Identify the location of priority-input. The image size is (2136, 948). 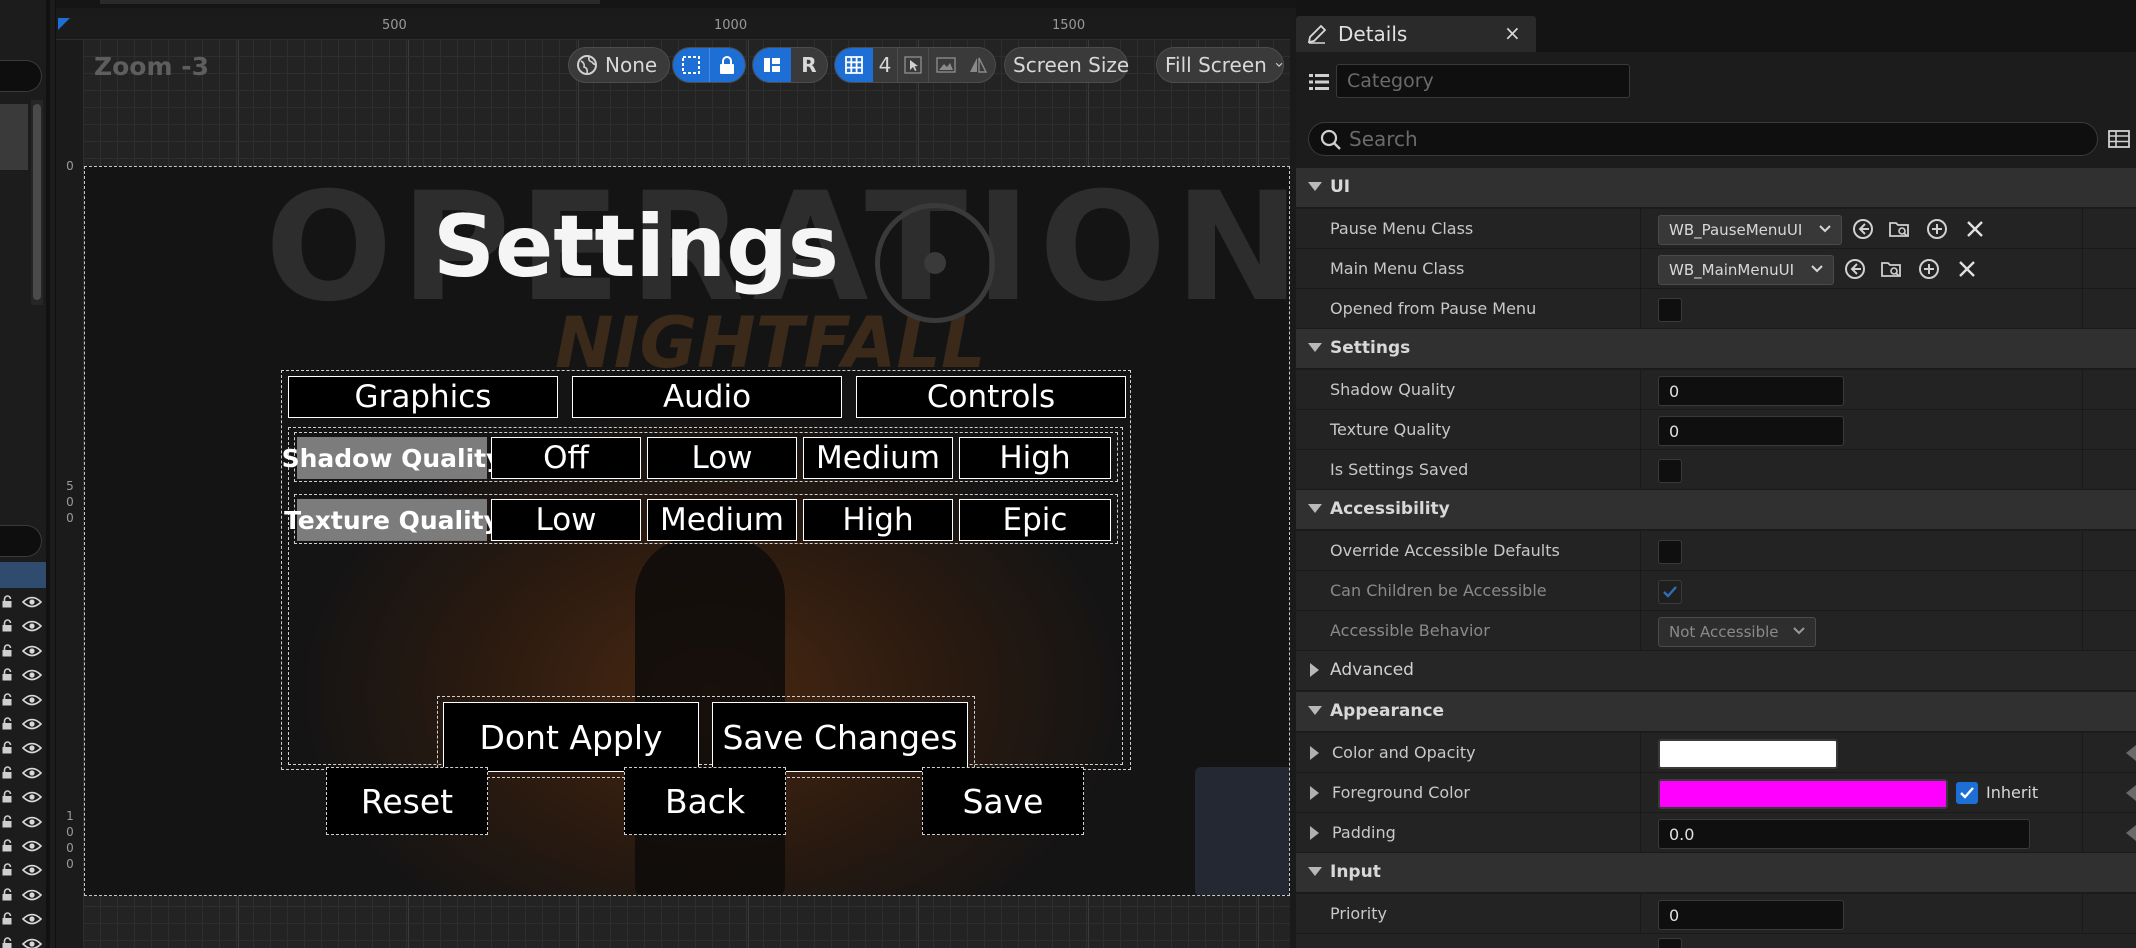
(1751, 915).